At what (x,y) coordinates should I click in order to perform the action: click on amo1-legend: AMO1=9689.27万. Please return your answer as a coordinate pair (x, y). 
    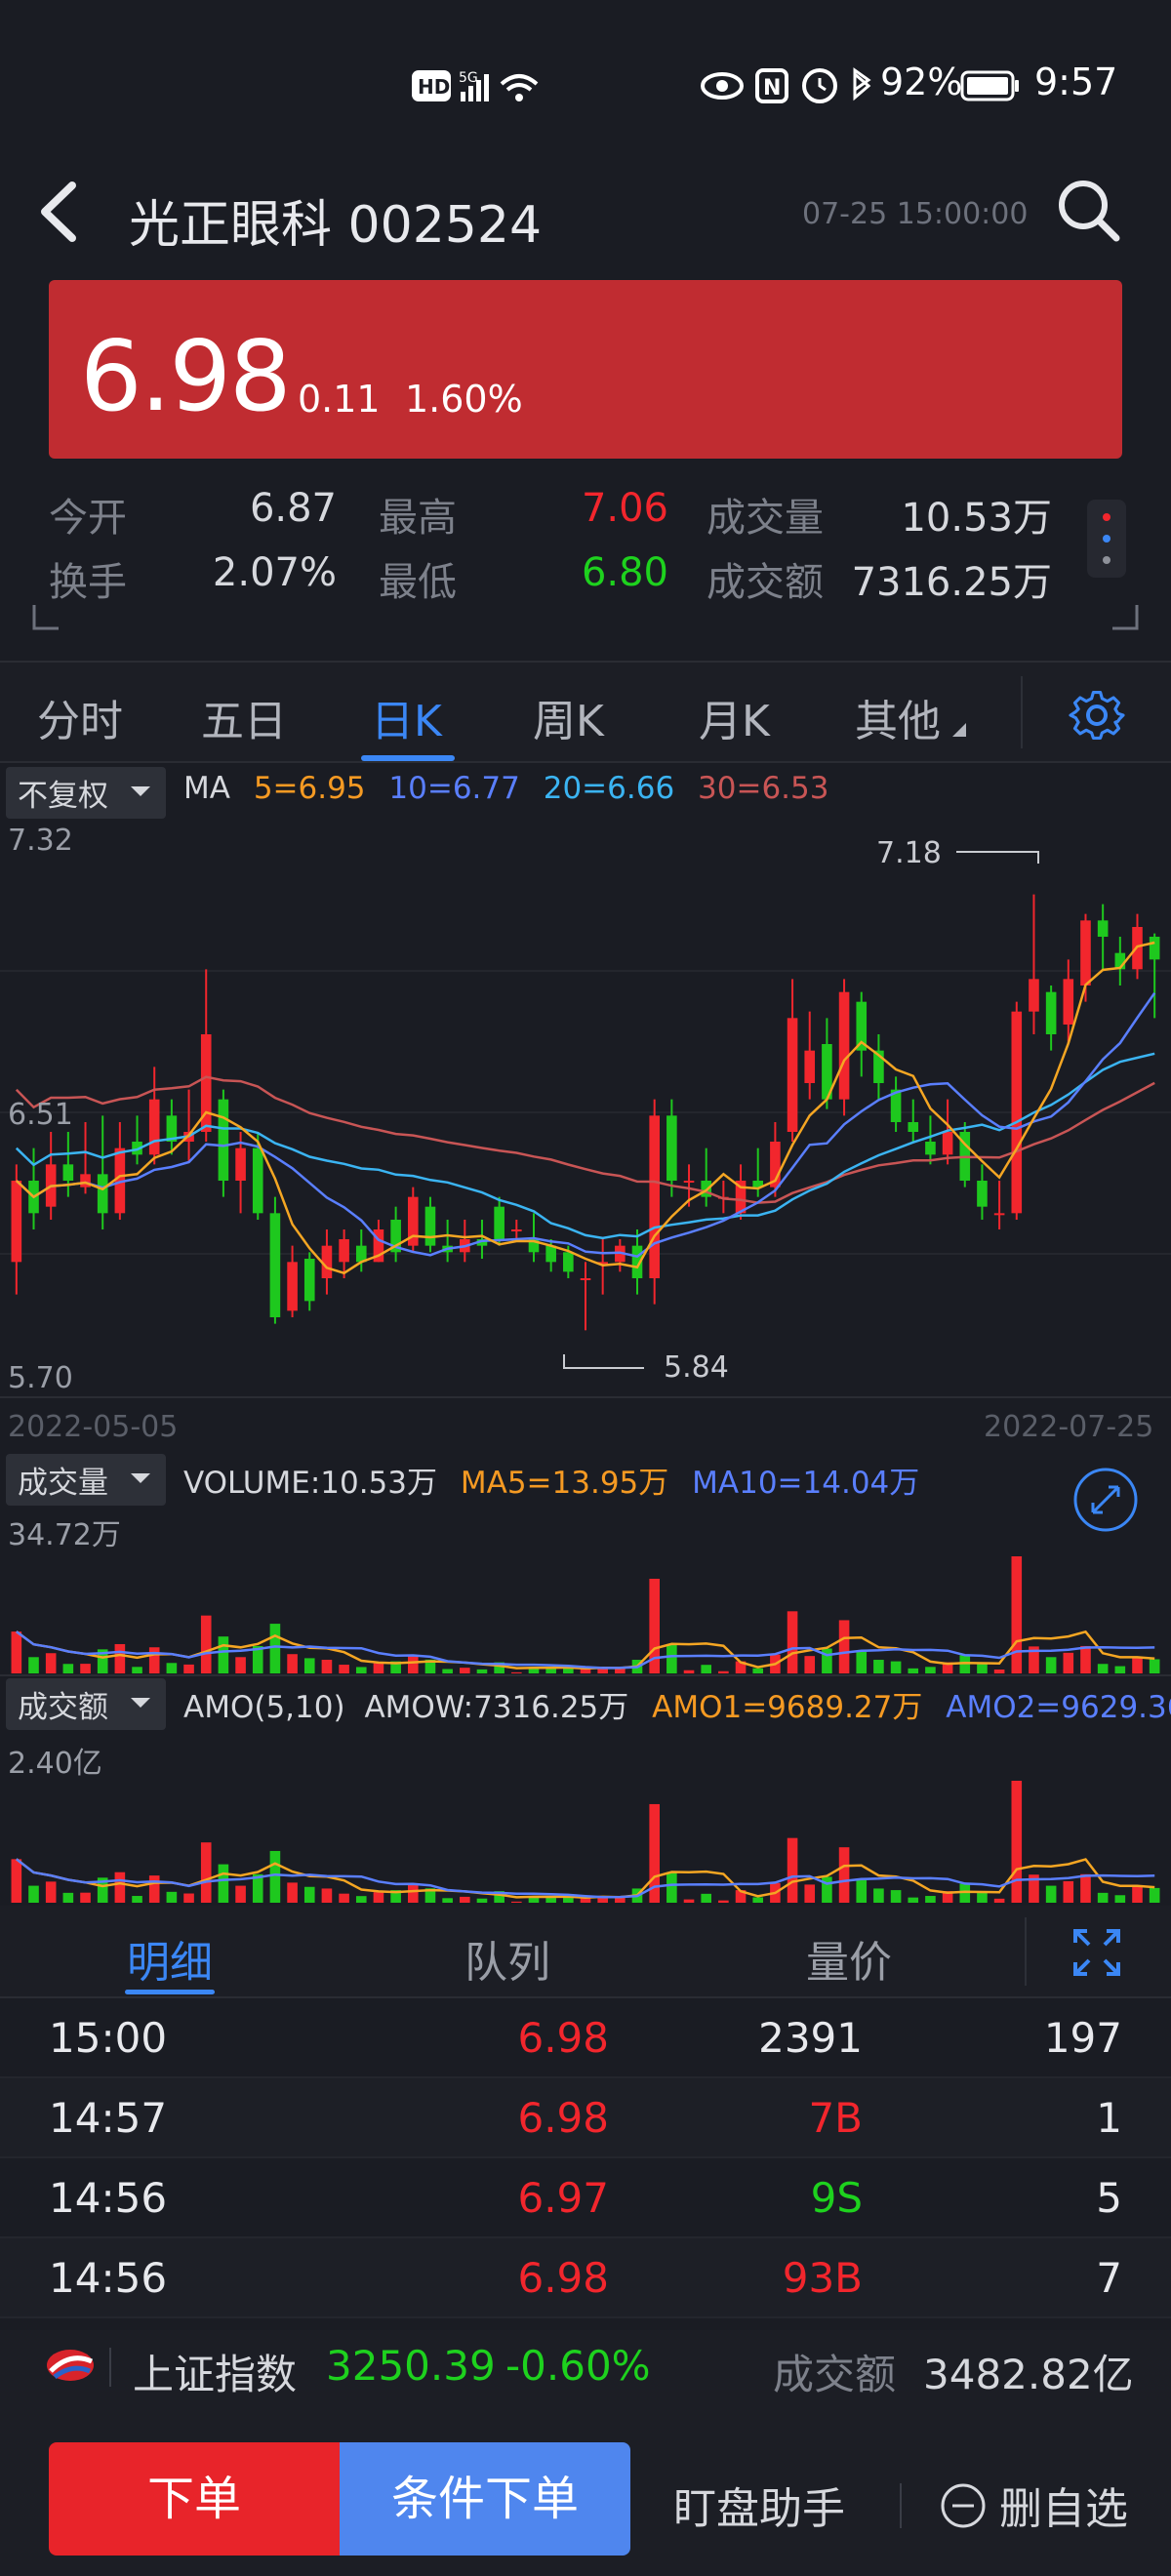
    Looking at the image, I should click on (787, 1707).